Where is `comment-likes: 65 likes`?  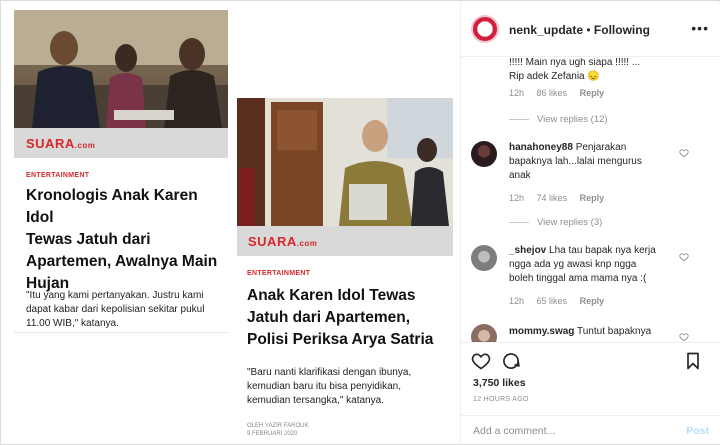
comment-likes: 65 likes is located at coordinates (552, 301).